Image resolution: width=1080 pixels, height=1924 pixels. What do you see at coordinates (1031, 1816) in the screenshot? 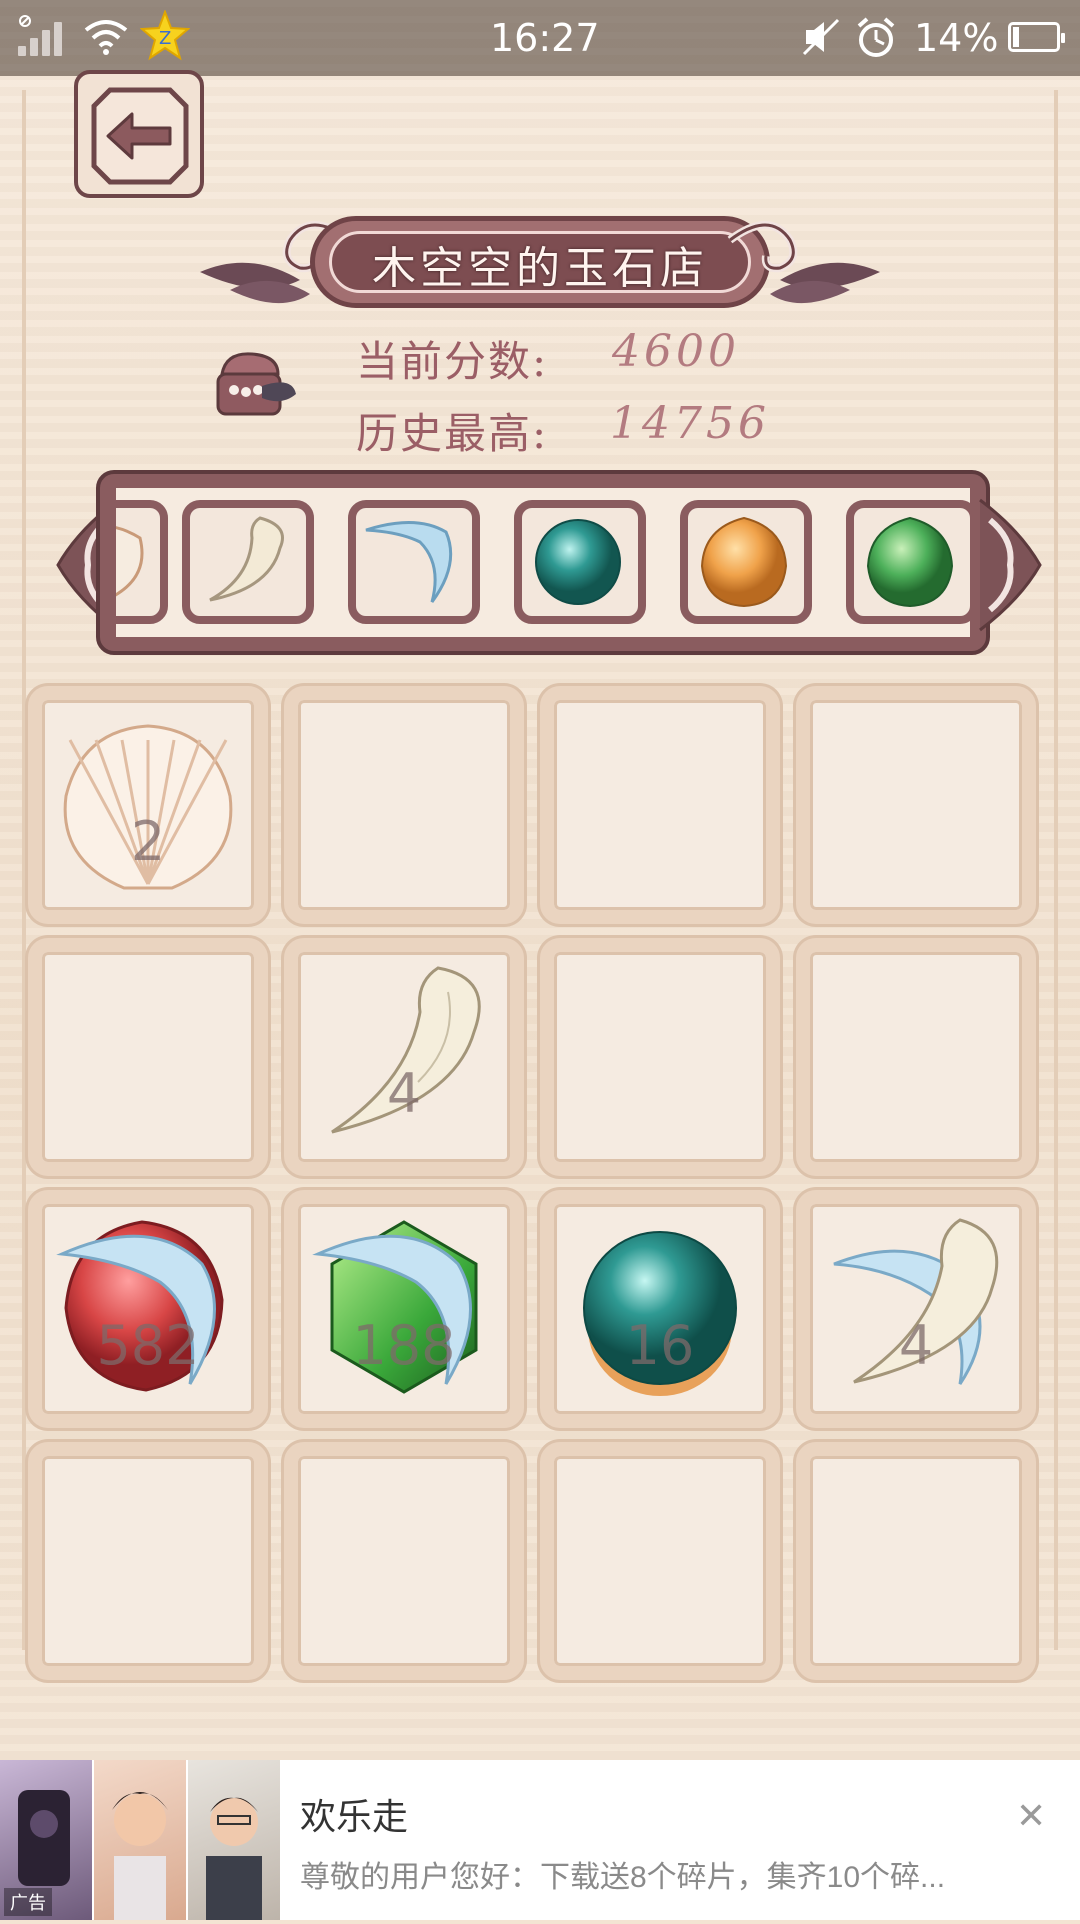
I see `close-icon: ✕` at bounding box center [1031, 1816].